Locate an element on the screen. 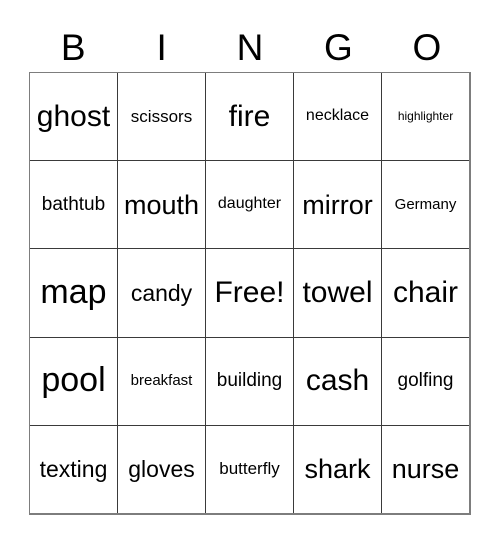 This screenshot has height=544, width=500. bingo-cell-label: butterfly is located at coordinates (249, 469).